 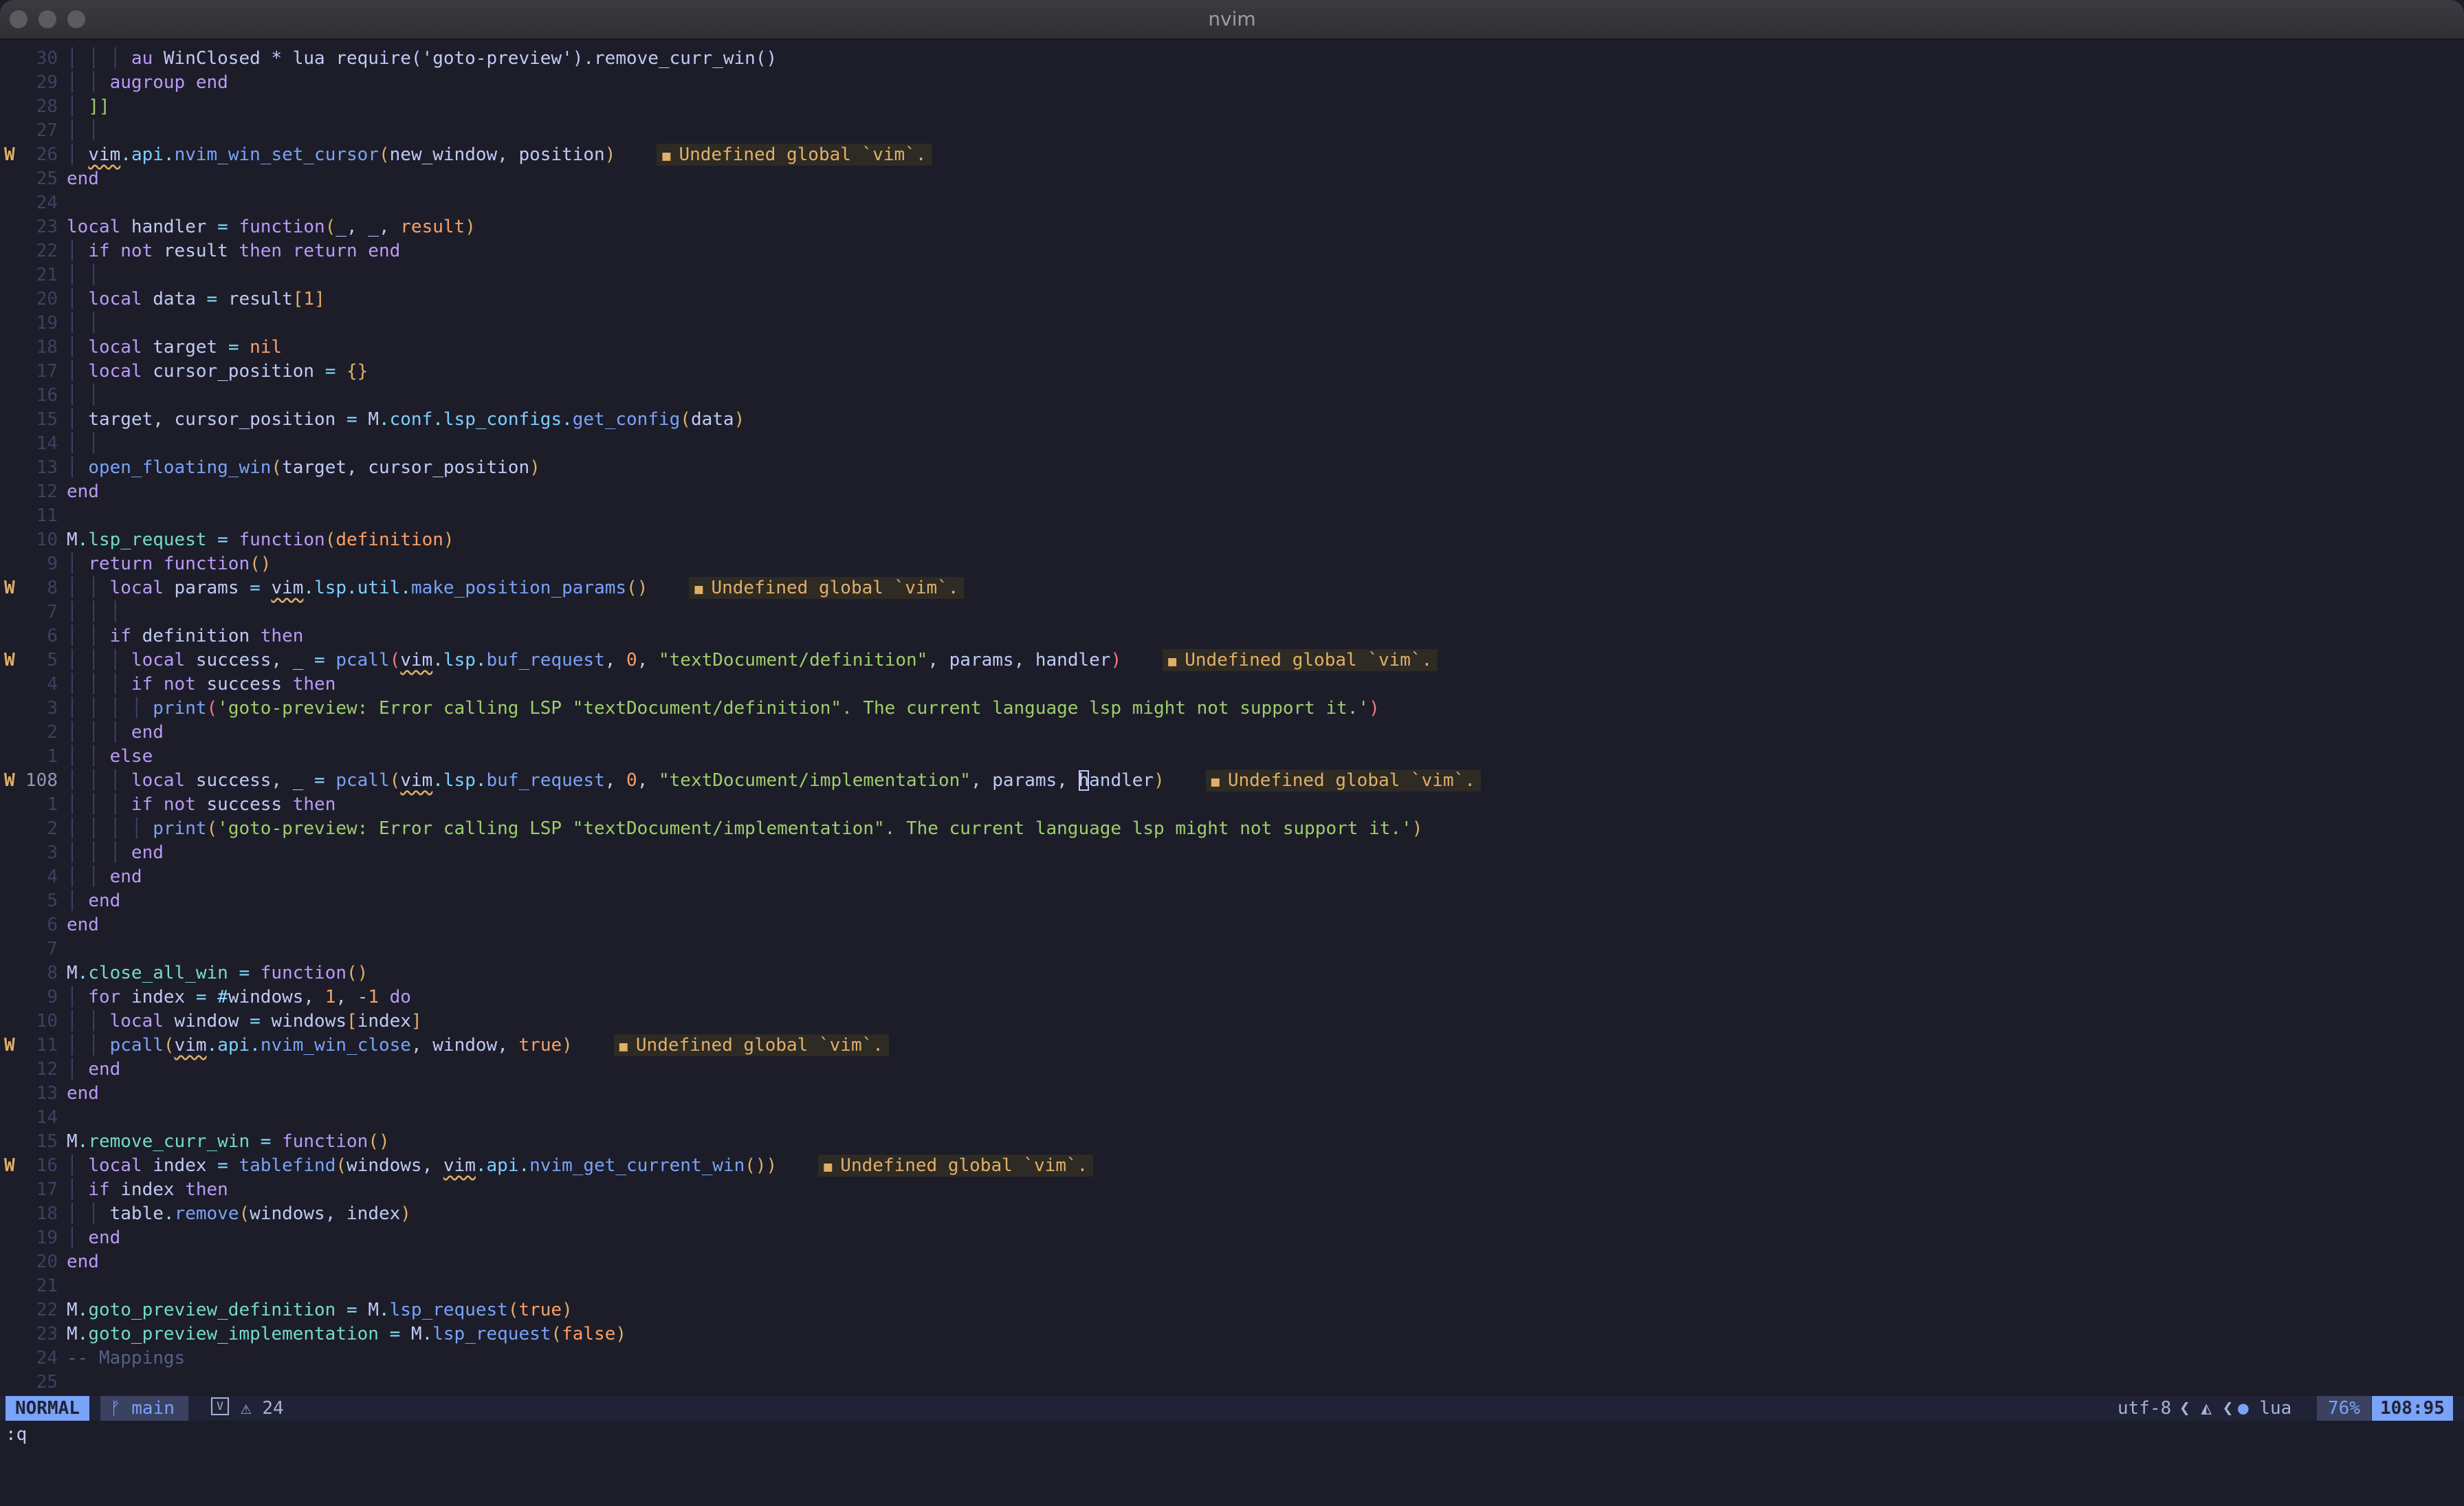 I want to click on git-branch: ᚠ main, so click(x=144, y=1408).